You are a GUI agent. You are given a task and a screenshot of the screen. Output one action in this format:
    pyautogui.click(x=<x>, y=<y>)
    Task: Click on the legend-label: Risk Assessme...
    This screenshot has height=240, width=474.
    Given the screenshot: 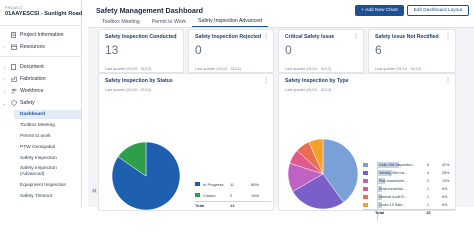 What is the action you would take?
    pyautogui.click(x=393, y=181)
    